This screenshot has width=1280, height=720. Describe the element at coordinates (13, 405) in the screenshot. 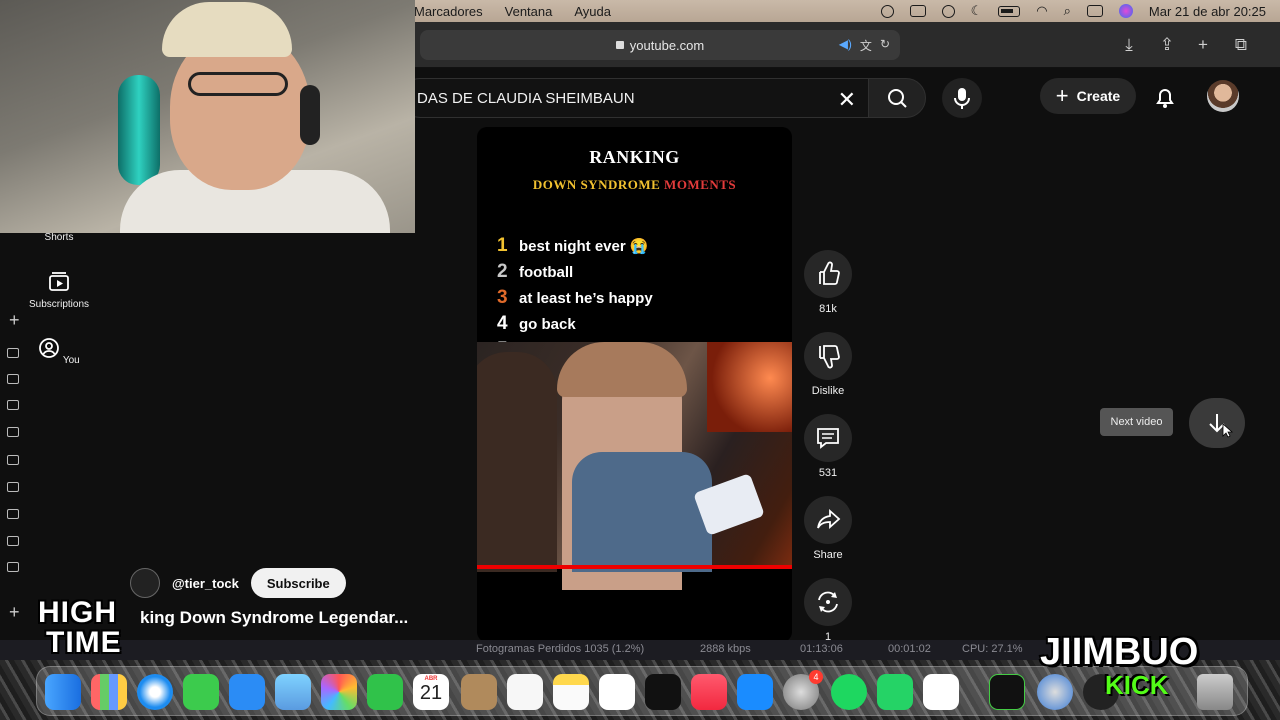

I see `image-icon` at that location.